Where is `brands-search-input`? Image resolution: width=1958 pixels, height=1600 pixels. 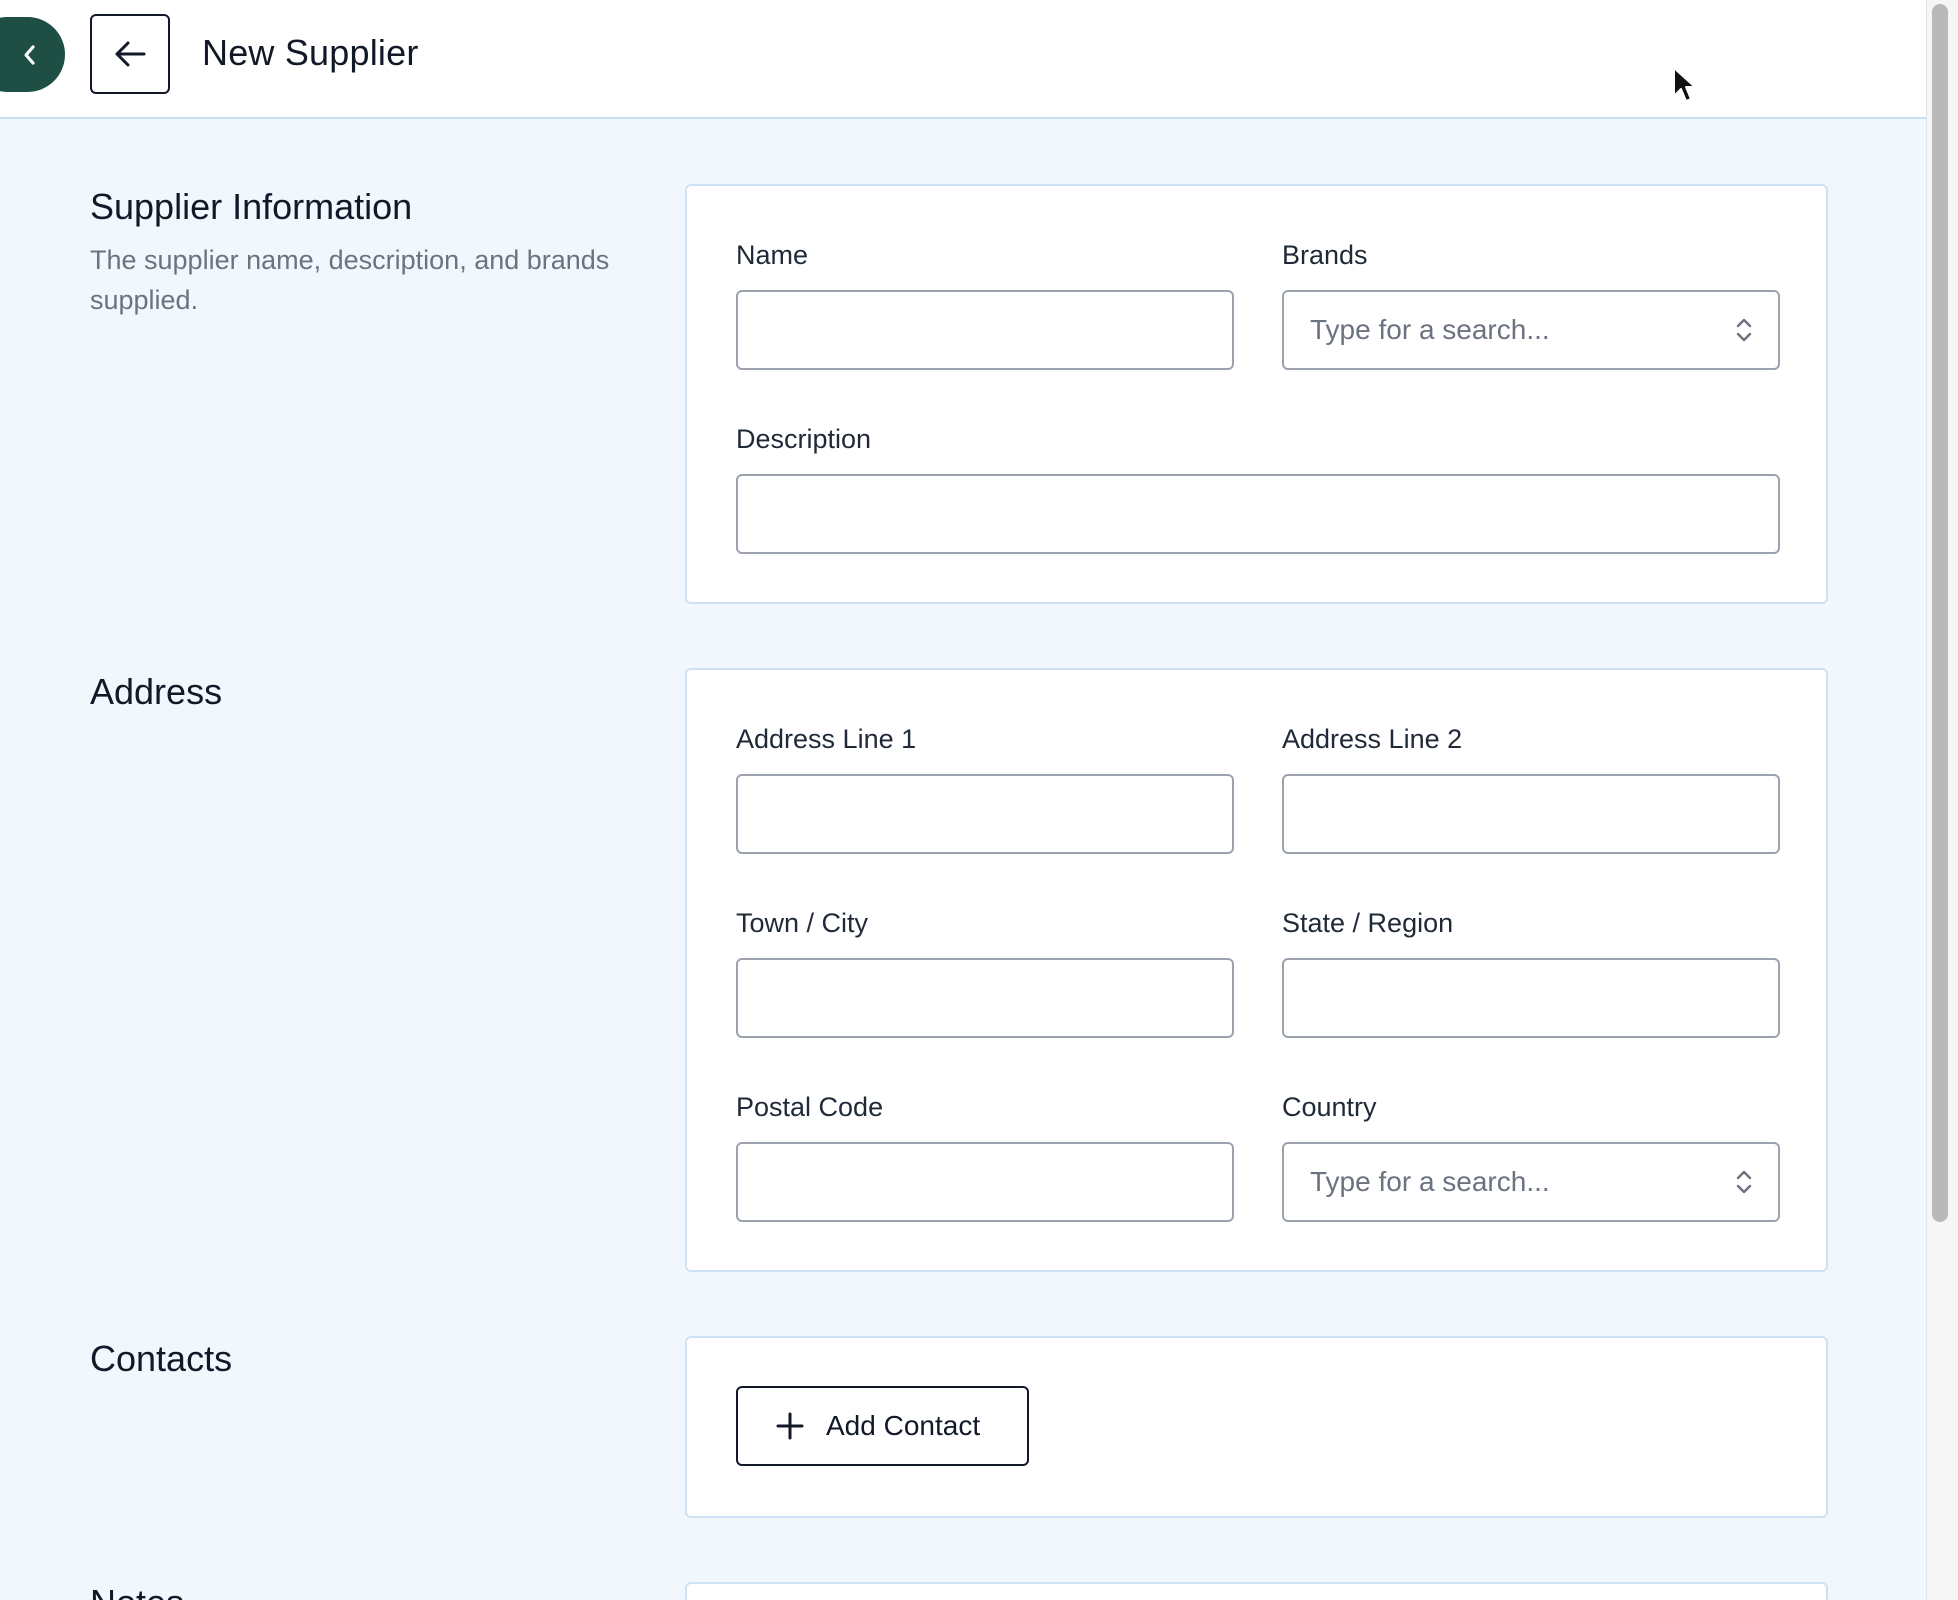 brands-search-input is located at coordinates (1531, 330).